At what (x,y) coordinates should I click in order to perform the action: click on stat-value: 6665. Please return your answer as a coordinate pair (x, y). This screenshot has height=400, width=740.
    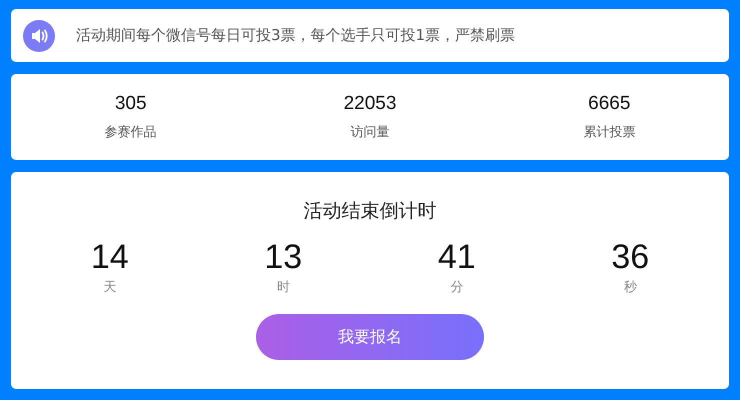
    Looking at the image, I should click on (609, 104).